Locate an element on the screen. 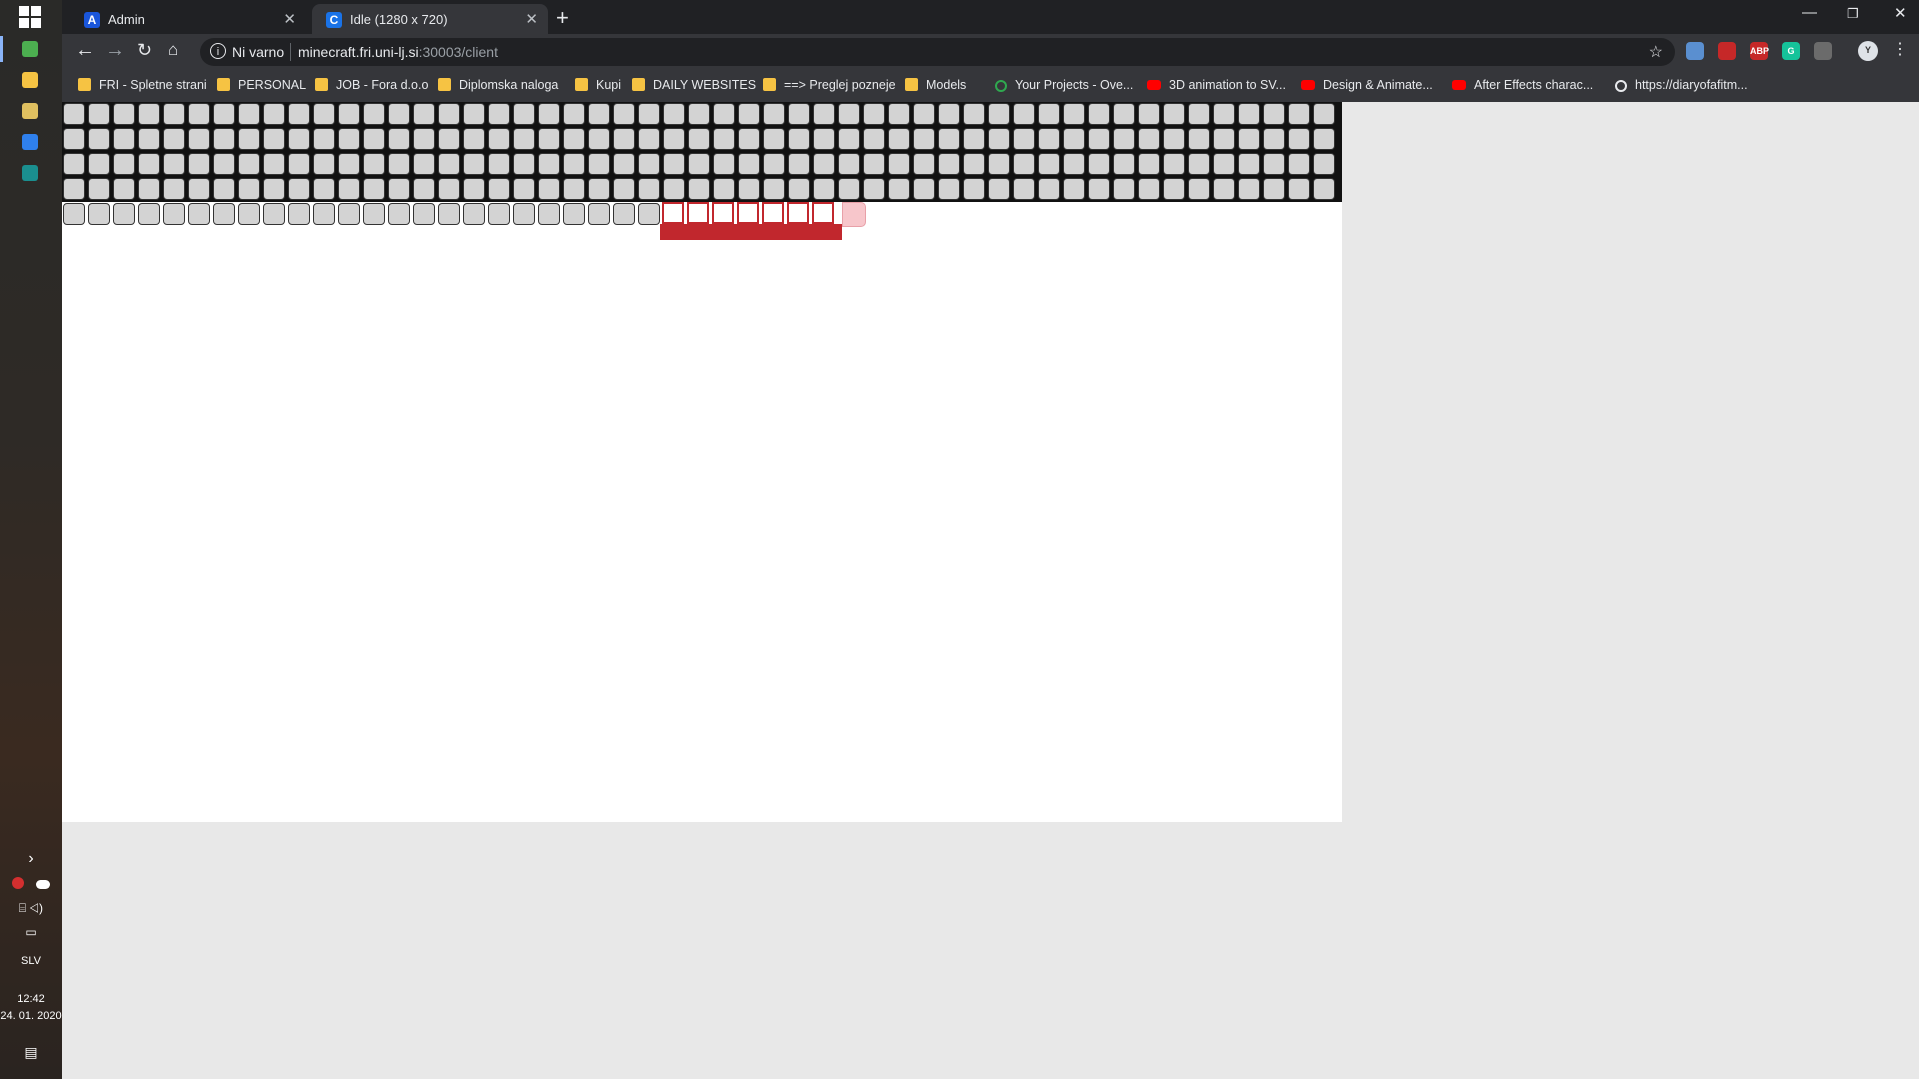  chrome-menu-icon: ⋮ is located at coordinates (1900, 50).